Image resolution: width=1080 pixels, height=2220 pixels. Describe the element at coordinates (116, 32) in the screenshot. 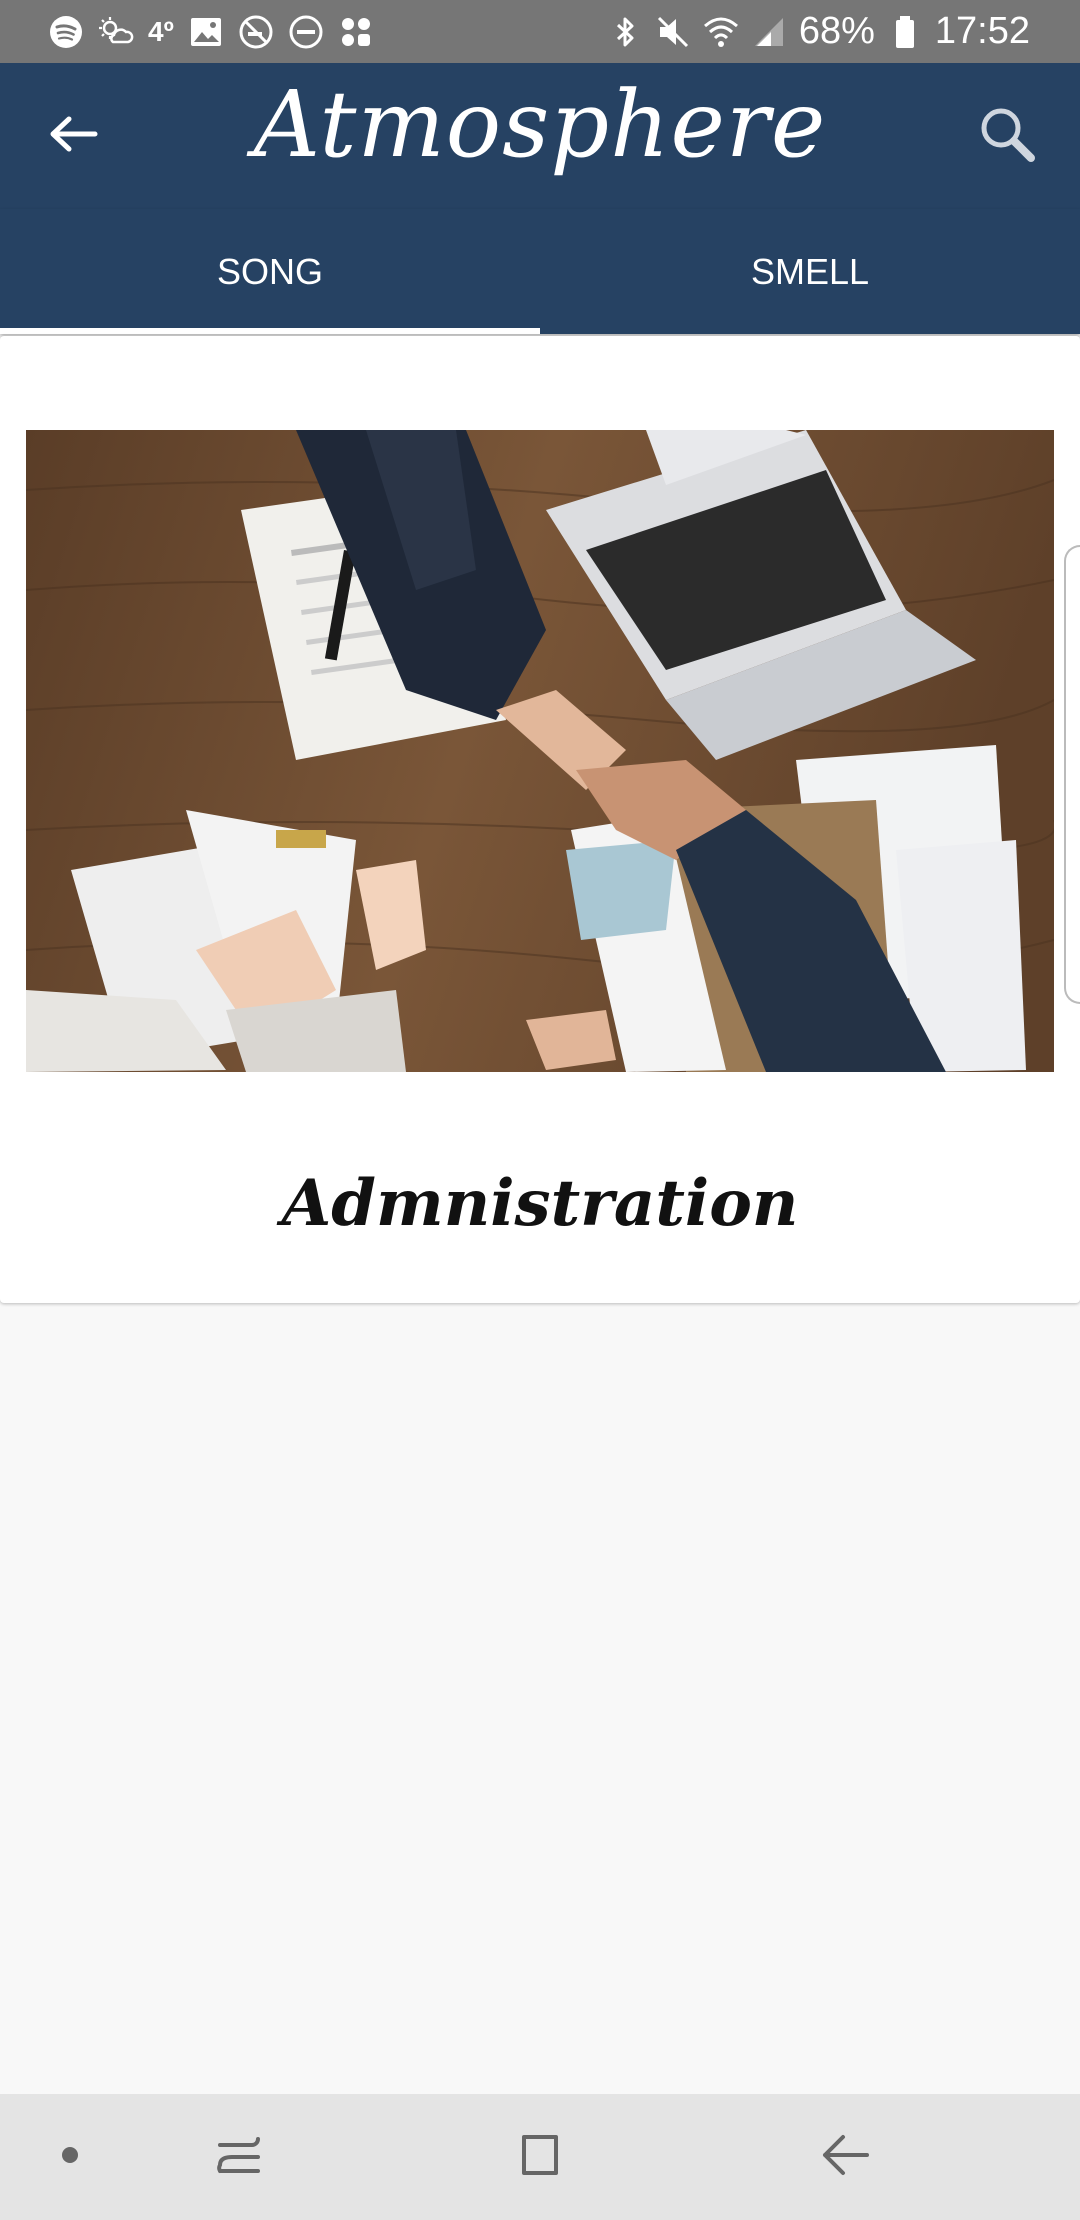

I see `weather-icon` at that location.